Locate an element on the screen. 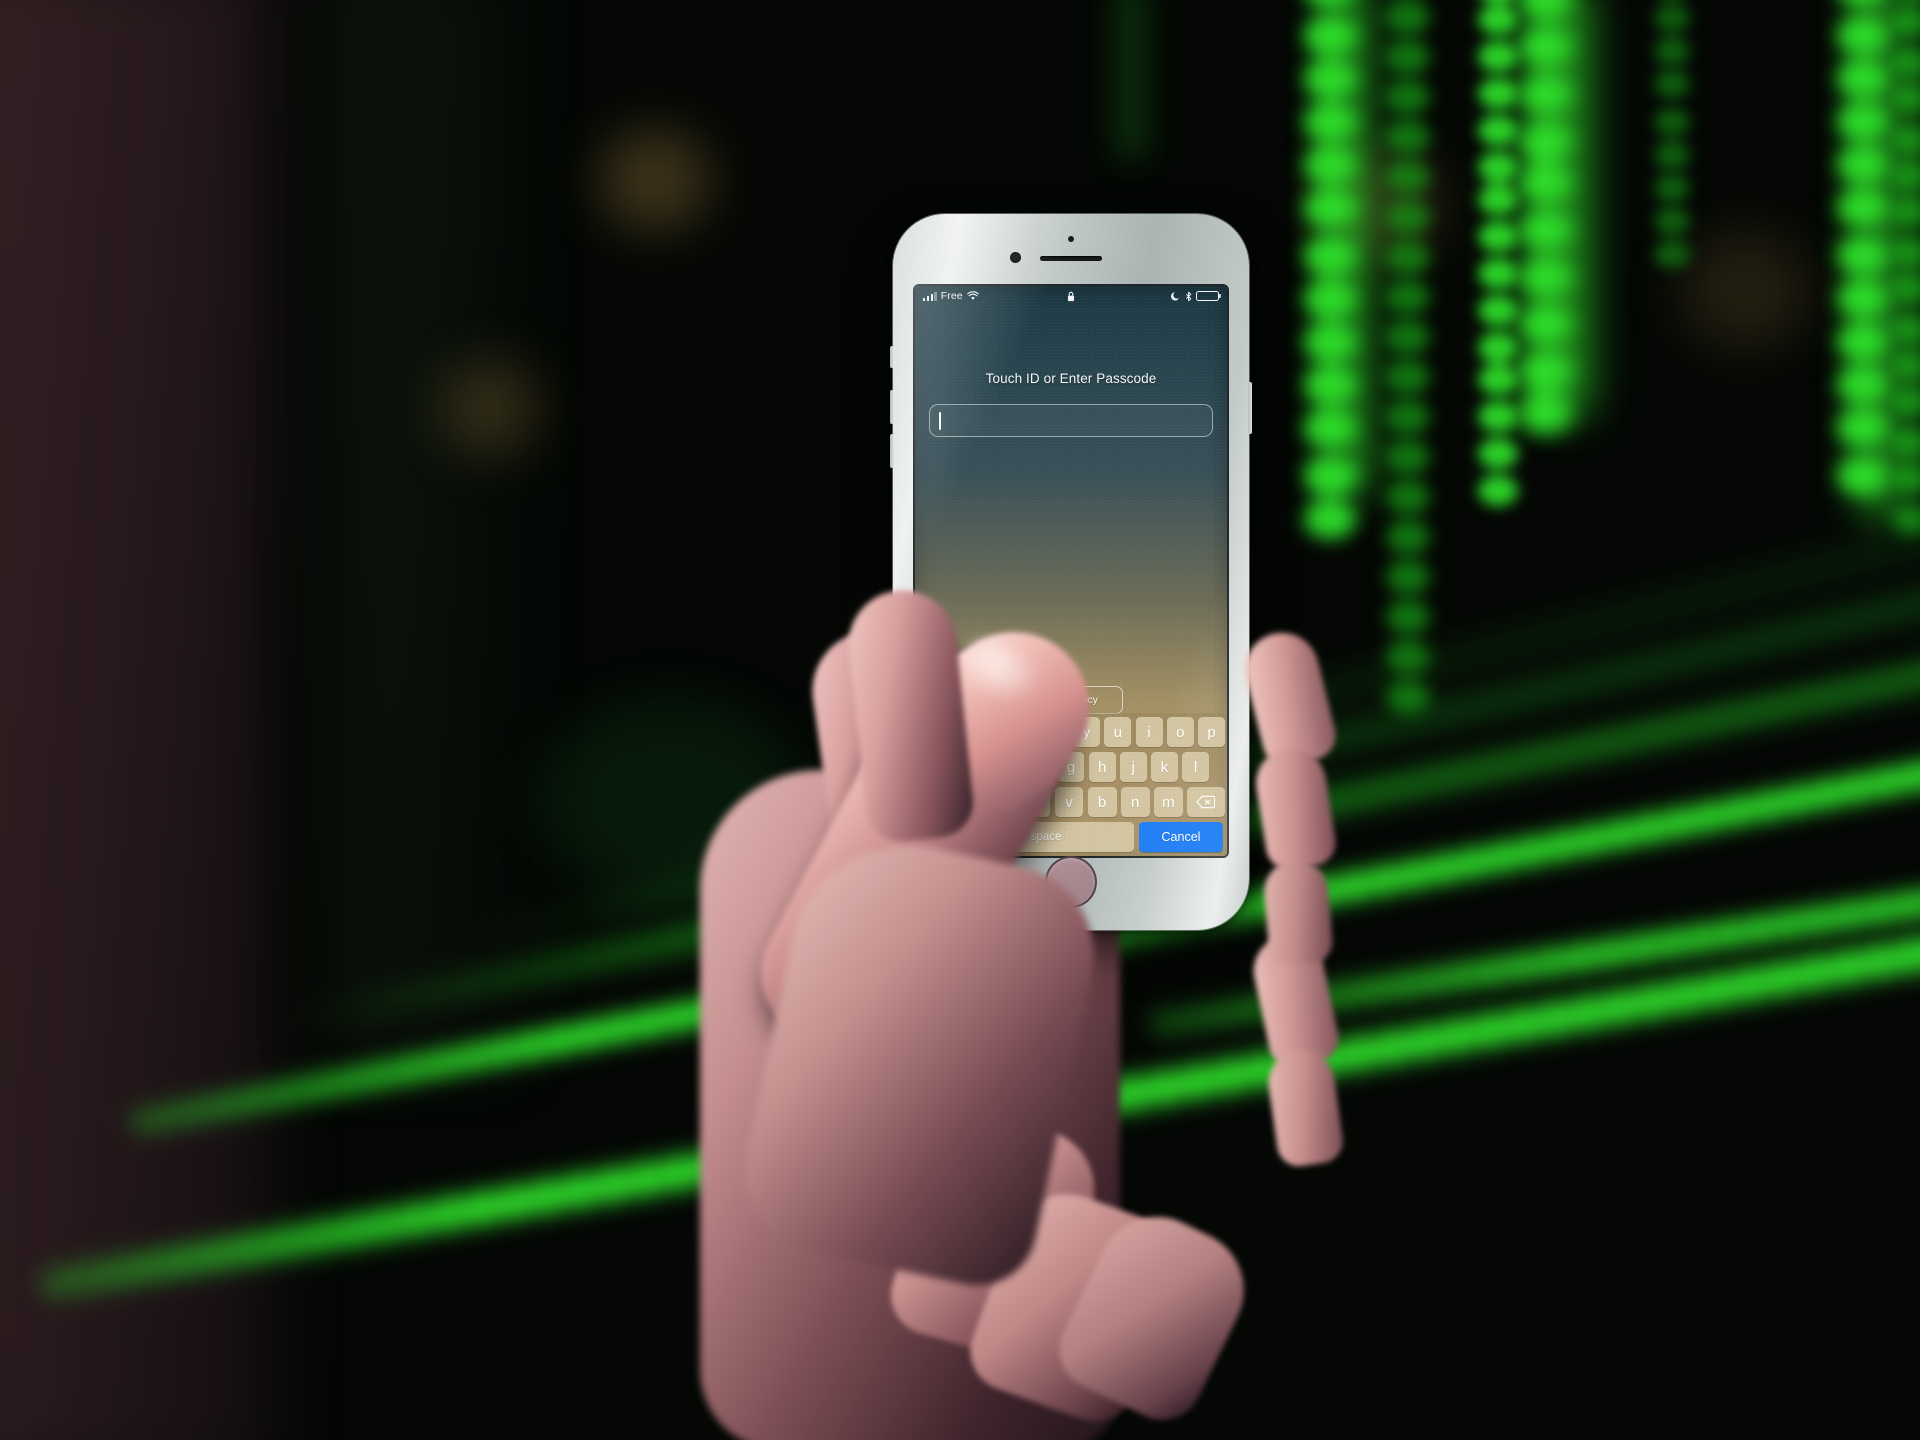 The width and height of the screenshot is (1920, 1440). key-b: b is located at coordinates (1102, 802).